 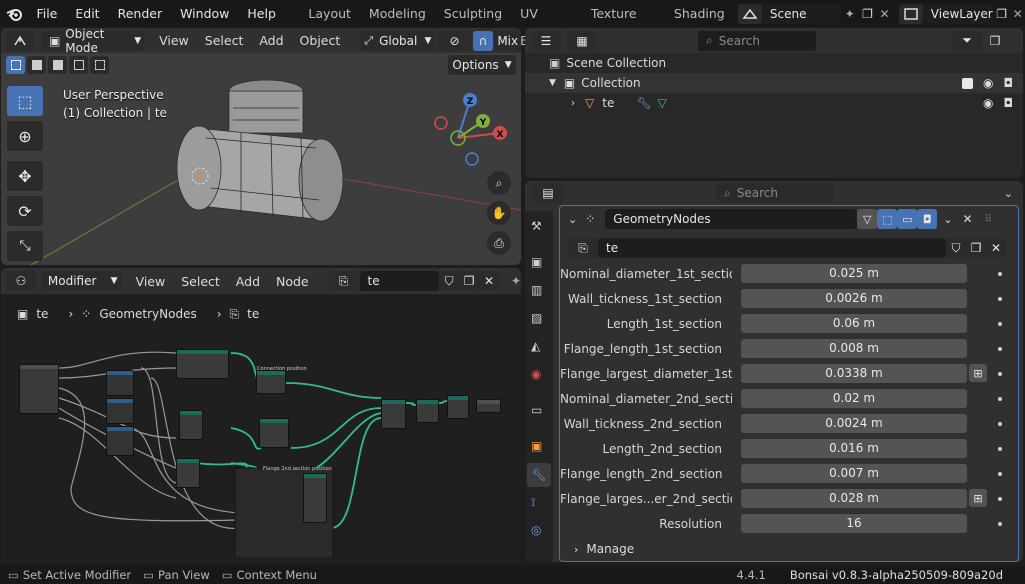 What do you see at coordinates (789, 549) in the screenshot?
I see `manage-subpanel: › Manage` at bounding box center [789, 549].